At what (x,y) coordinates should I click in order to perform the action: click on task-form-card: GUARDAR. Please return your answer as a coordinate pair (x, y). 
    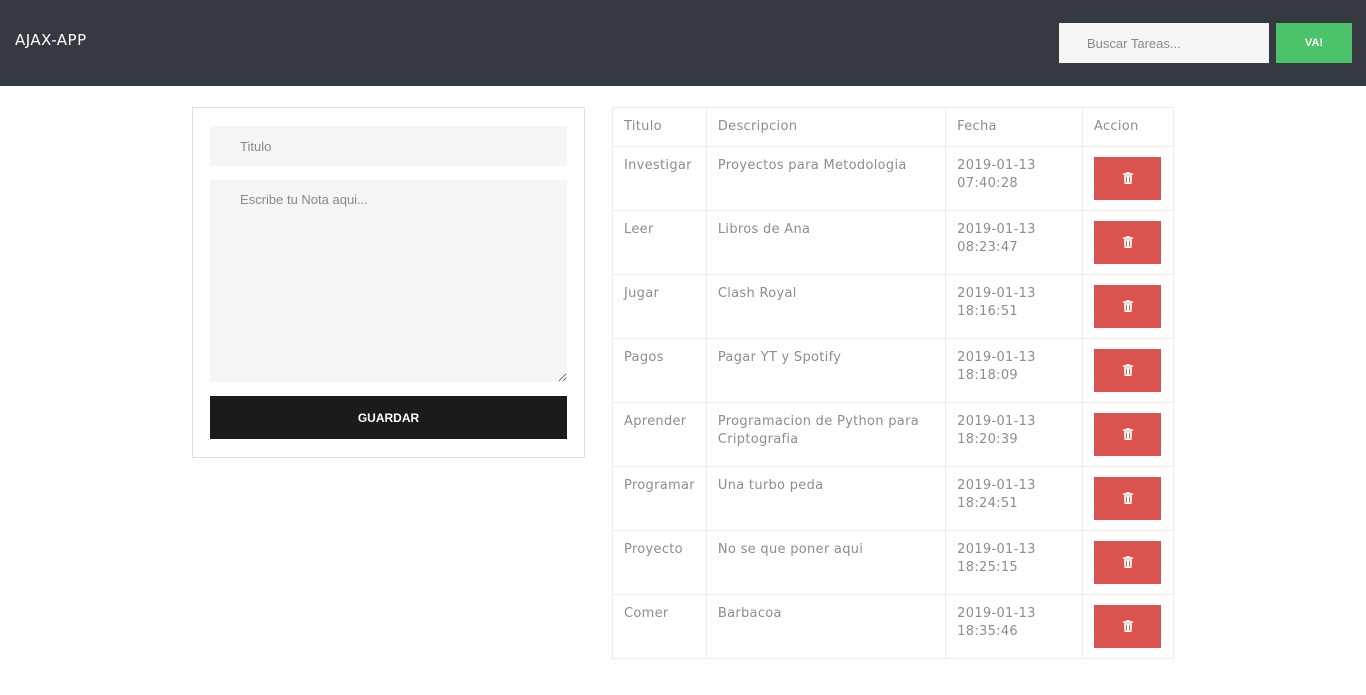
    Looking at the image, I should click on (388, 282).